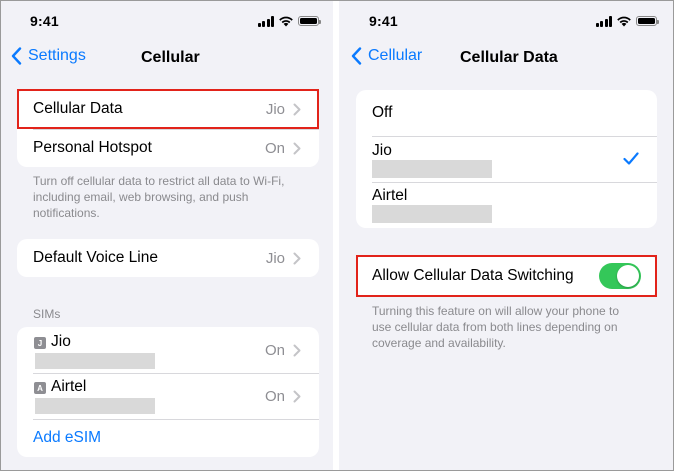 This screenshot has height=471, width=674. I want to click on row-label: Personal Hotspot, so click(92, 147).